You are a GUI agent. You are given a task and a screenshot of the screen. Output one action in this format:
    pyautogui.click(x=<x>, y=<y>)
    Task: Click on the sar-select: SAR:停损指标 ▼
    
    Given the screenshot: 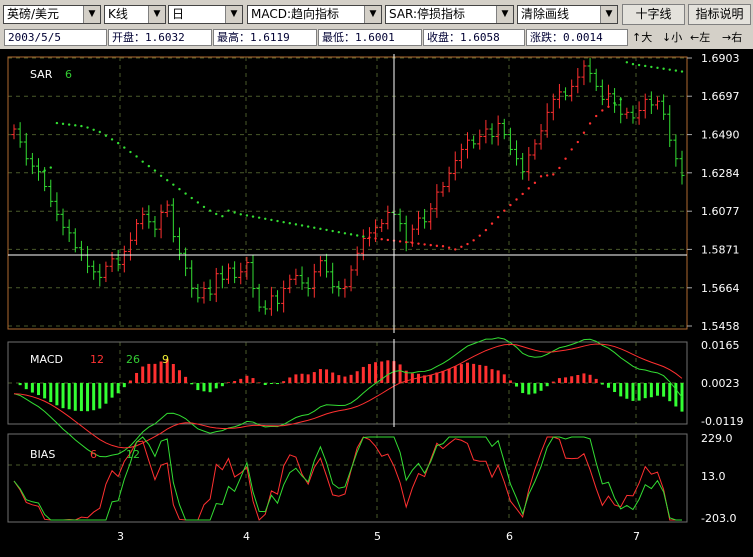 What is the action you would take?
    pyautogui.click(x=449, y=14)
    